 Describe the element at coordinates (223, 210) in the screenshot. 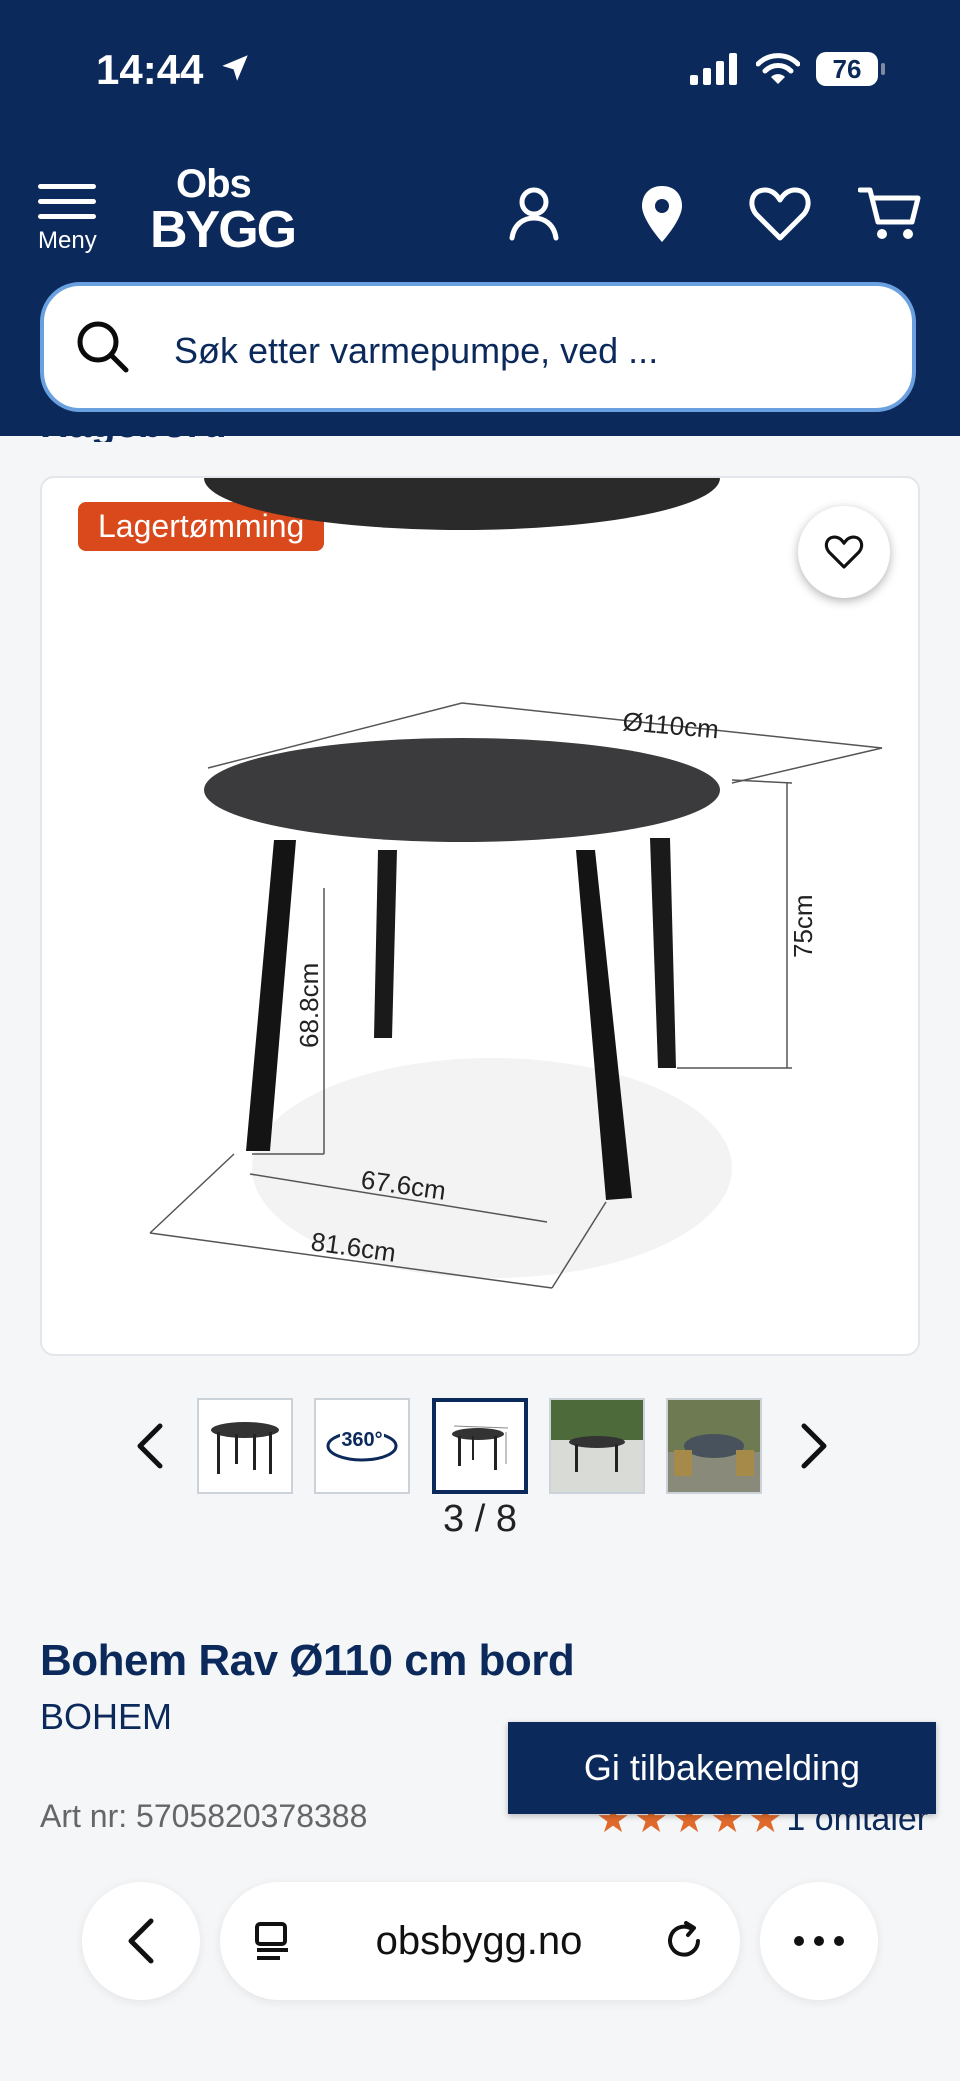

I see `obs-bygg-logo: Obs BYGG` at that location.